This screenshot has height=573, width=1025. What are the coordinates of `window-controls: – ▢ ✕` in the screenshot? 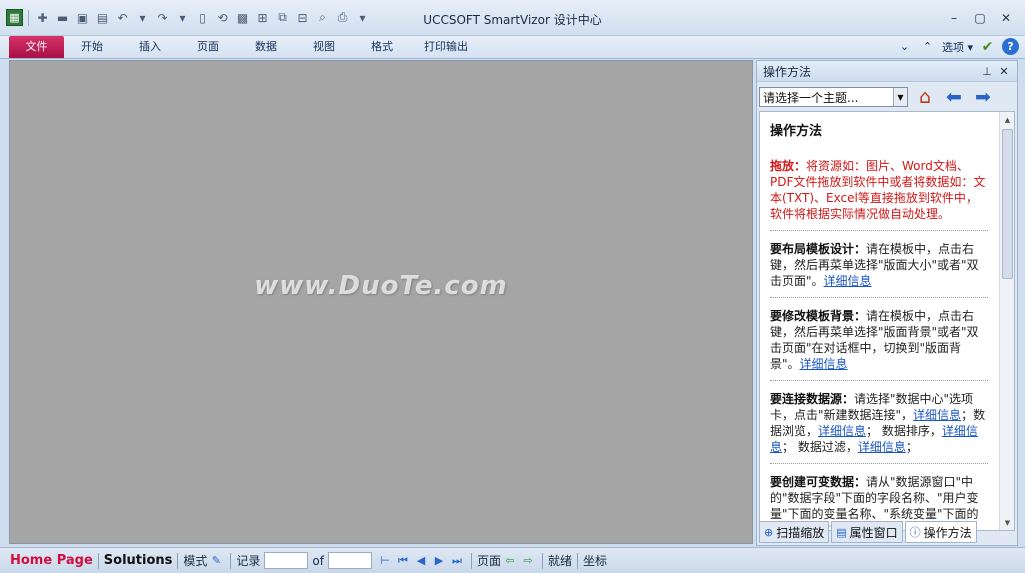 It's located at (980, 18).